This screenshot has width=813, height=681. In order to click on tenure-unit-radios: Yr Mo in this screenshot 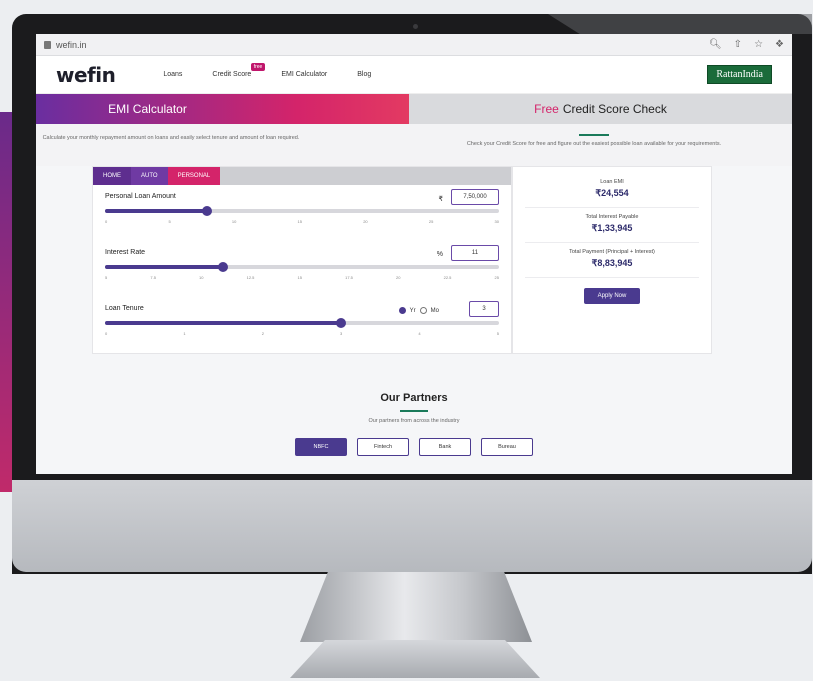, I will do `click(418, 310)`.